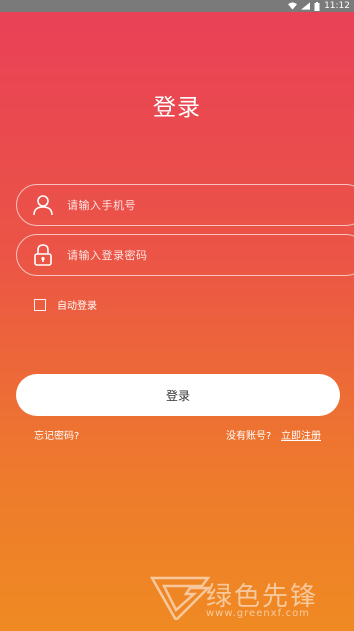  Describe the element at coordinates (43, 255) in the screenshot. I see `lock-icon` at that location.